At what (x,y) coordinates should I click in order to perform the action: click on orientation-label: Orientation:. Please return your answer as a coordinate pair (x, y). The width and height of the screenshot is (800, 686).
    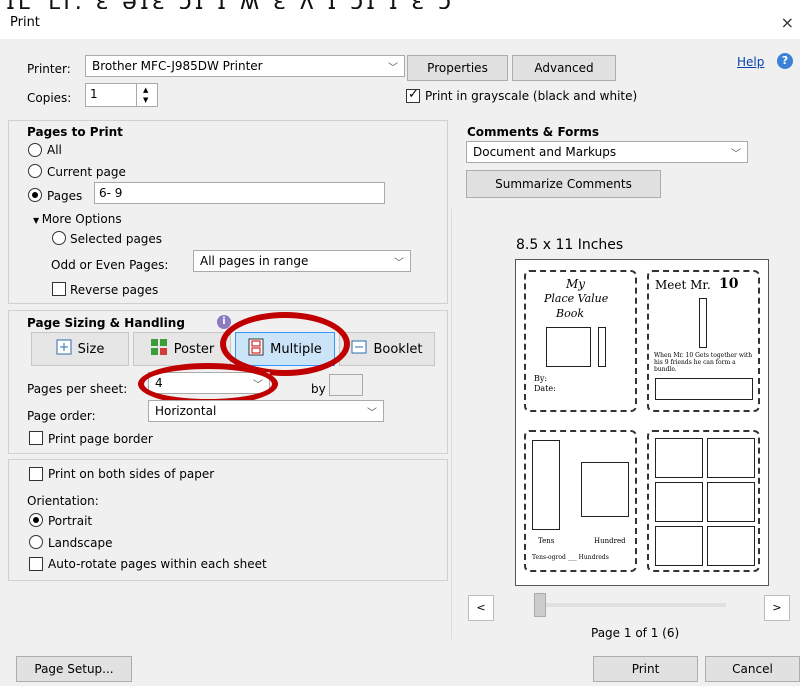
    Looking at the image, I should click on (63, 501).